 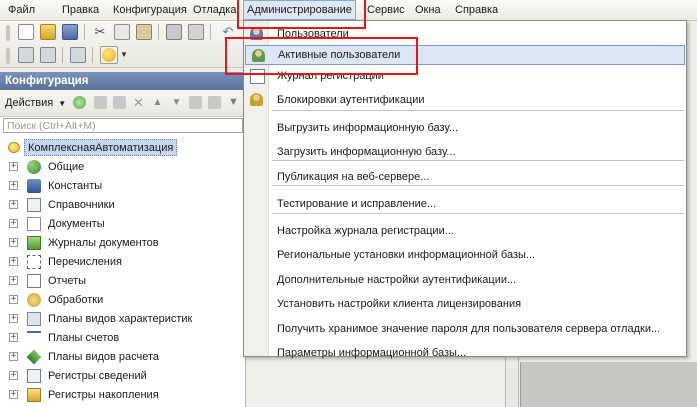 What do you see at coordinates (122, 281) in the screenshot?
I see `tree-item: + Отчеты` at bounding box center [122, 281].